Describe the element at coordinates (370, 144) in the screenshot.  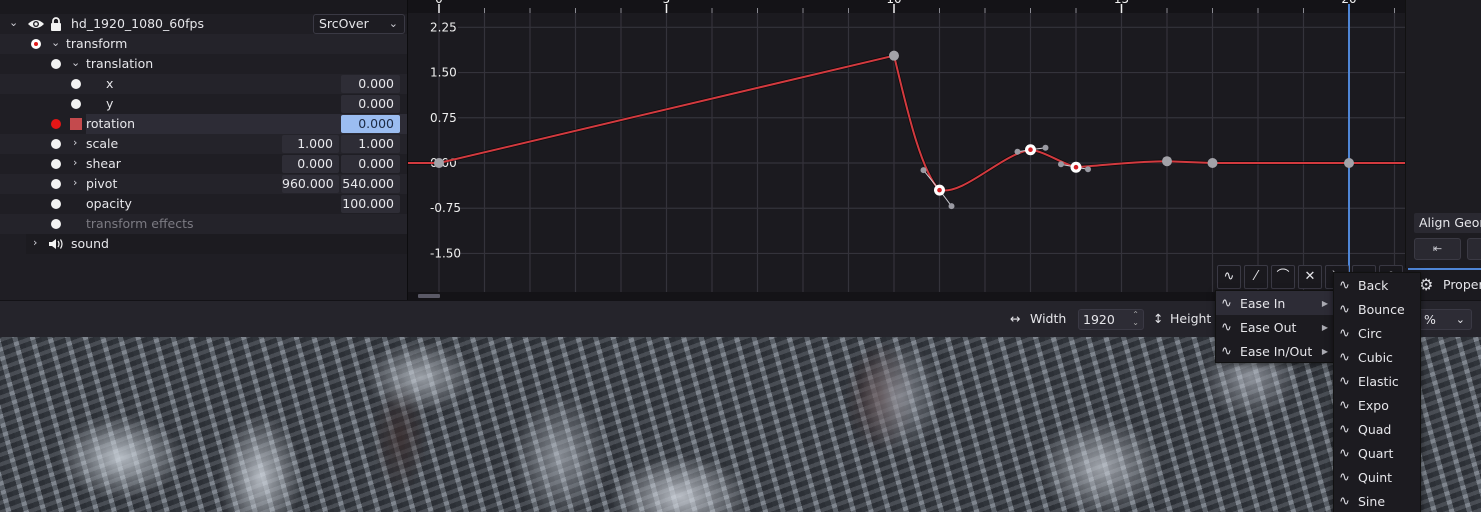
I see `scale-y-field: 1.000` at that location.